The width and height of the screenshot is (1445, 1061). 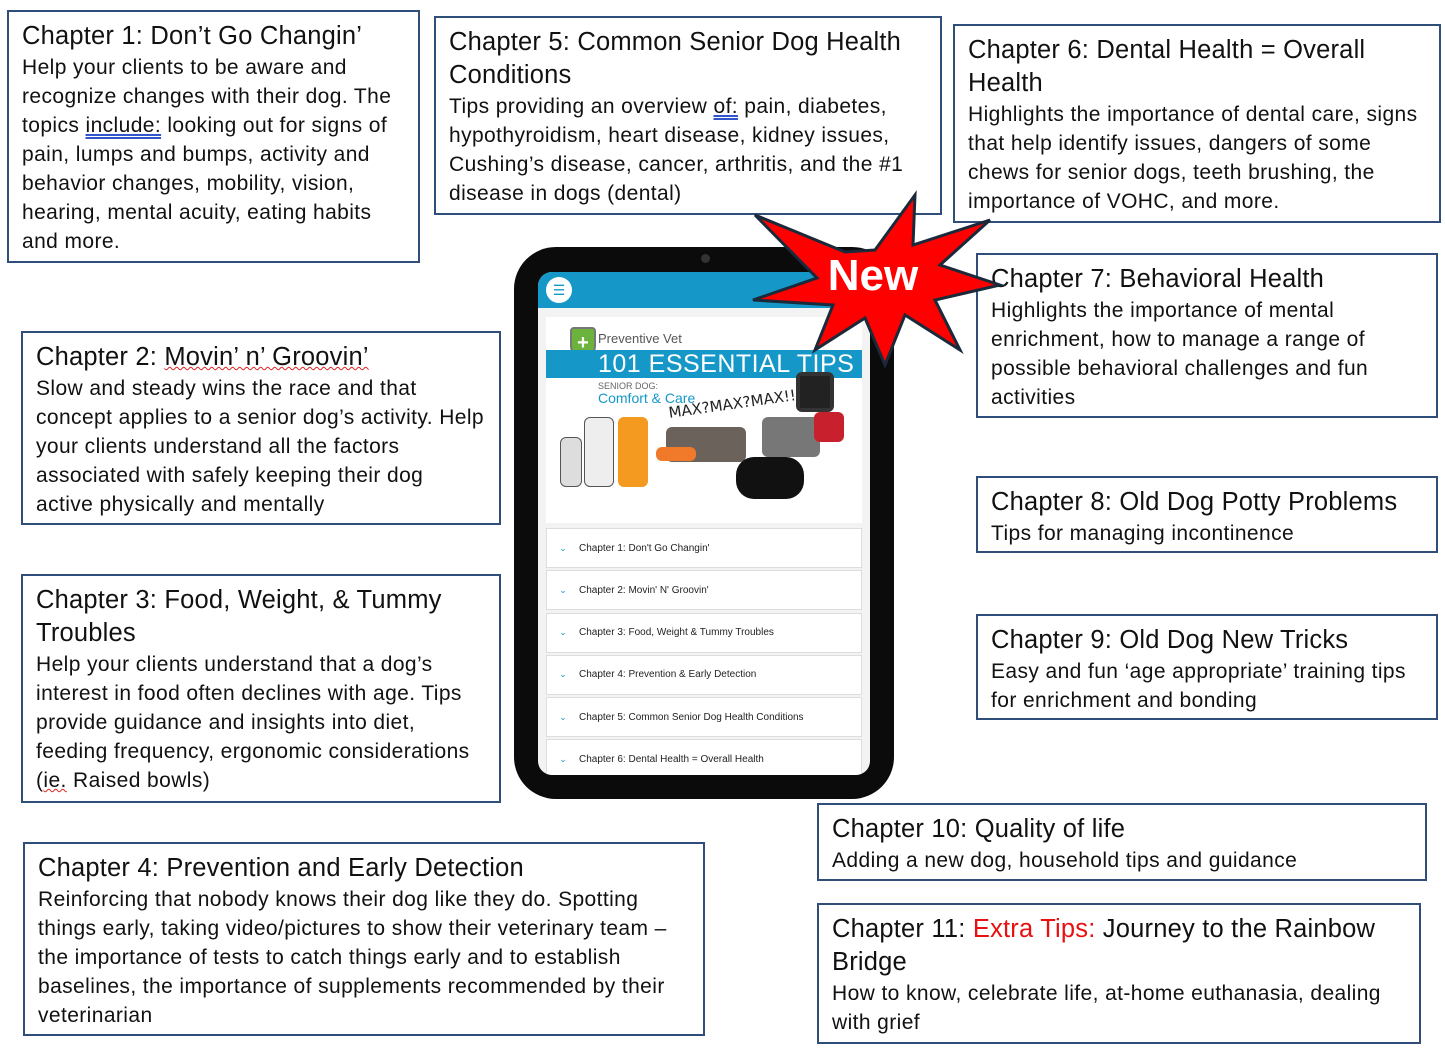 I want to click on tv-illustration, so click(x=815, y=392).